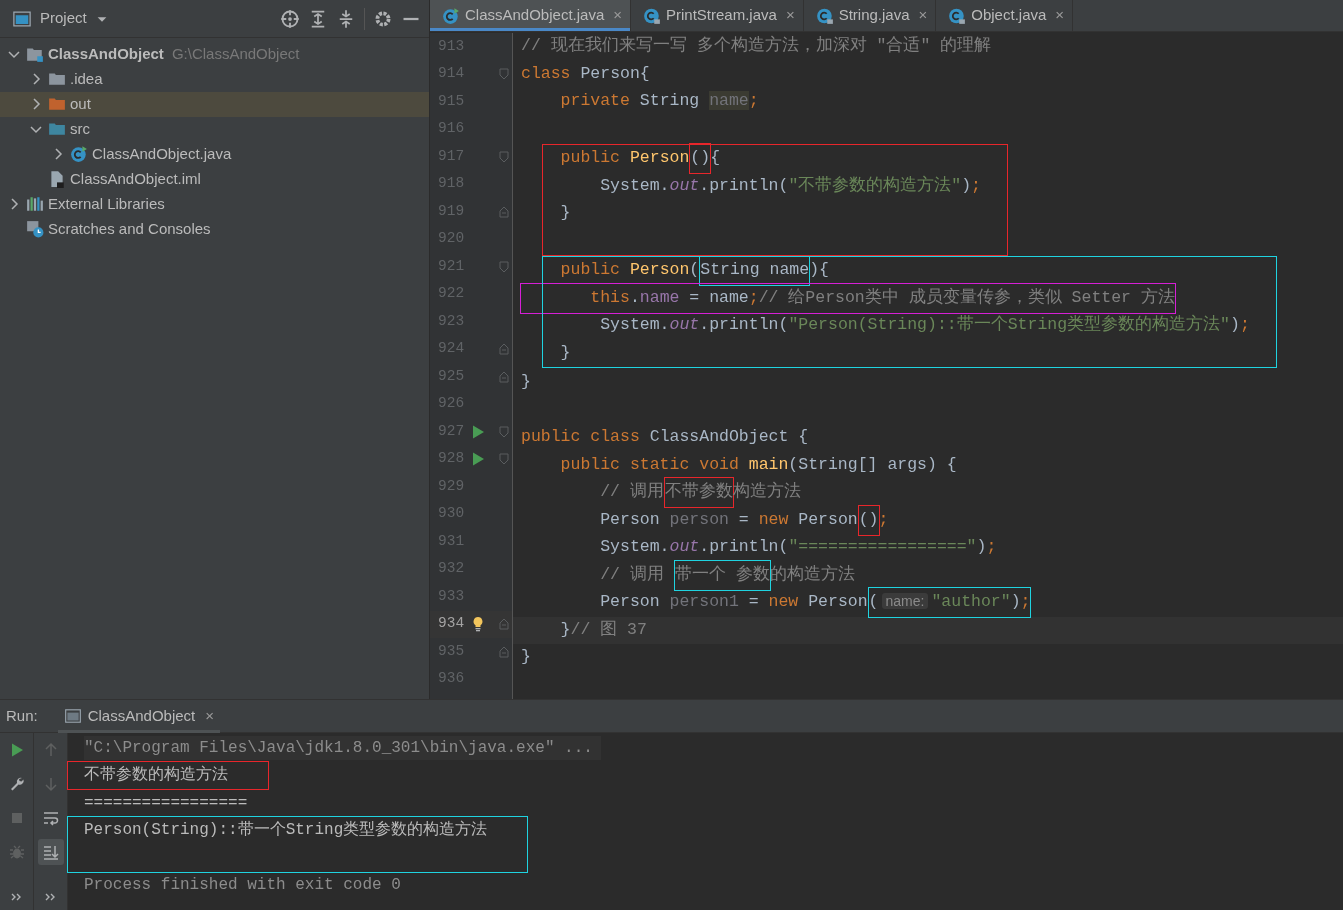 This screenshot has width=1343, height=910. What do you see at coordinates (624, 158) in the screenshot?
I see `code-text: public Person` at bounding box center [624, 158].